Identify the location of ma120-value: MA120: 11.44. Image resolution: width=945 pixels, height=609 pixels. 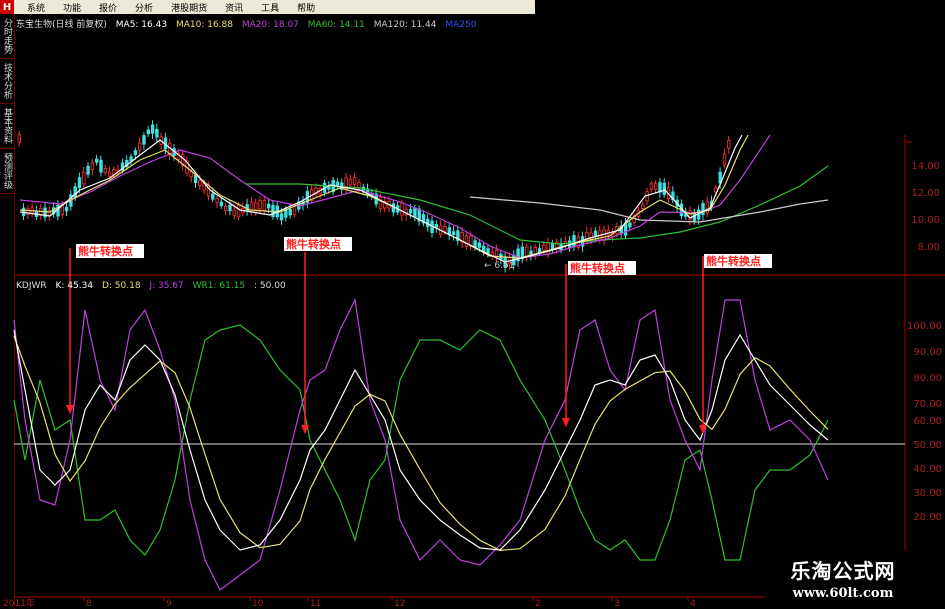
(405, 25).